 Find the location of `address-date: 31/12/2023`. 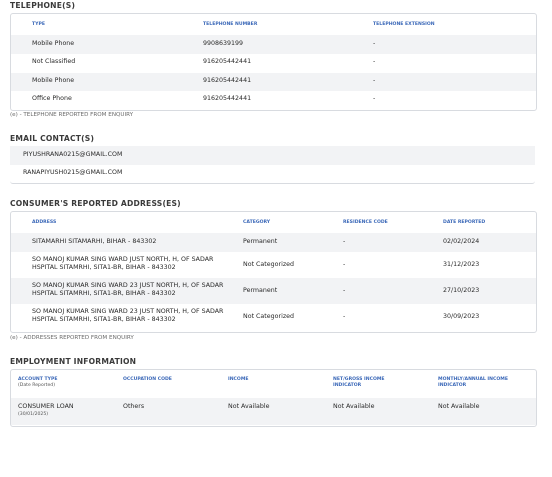

address-date: 31/12/2023 is located at coordinates (461, 264).